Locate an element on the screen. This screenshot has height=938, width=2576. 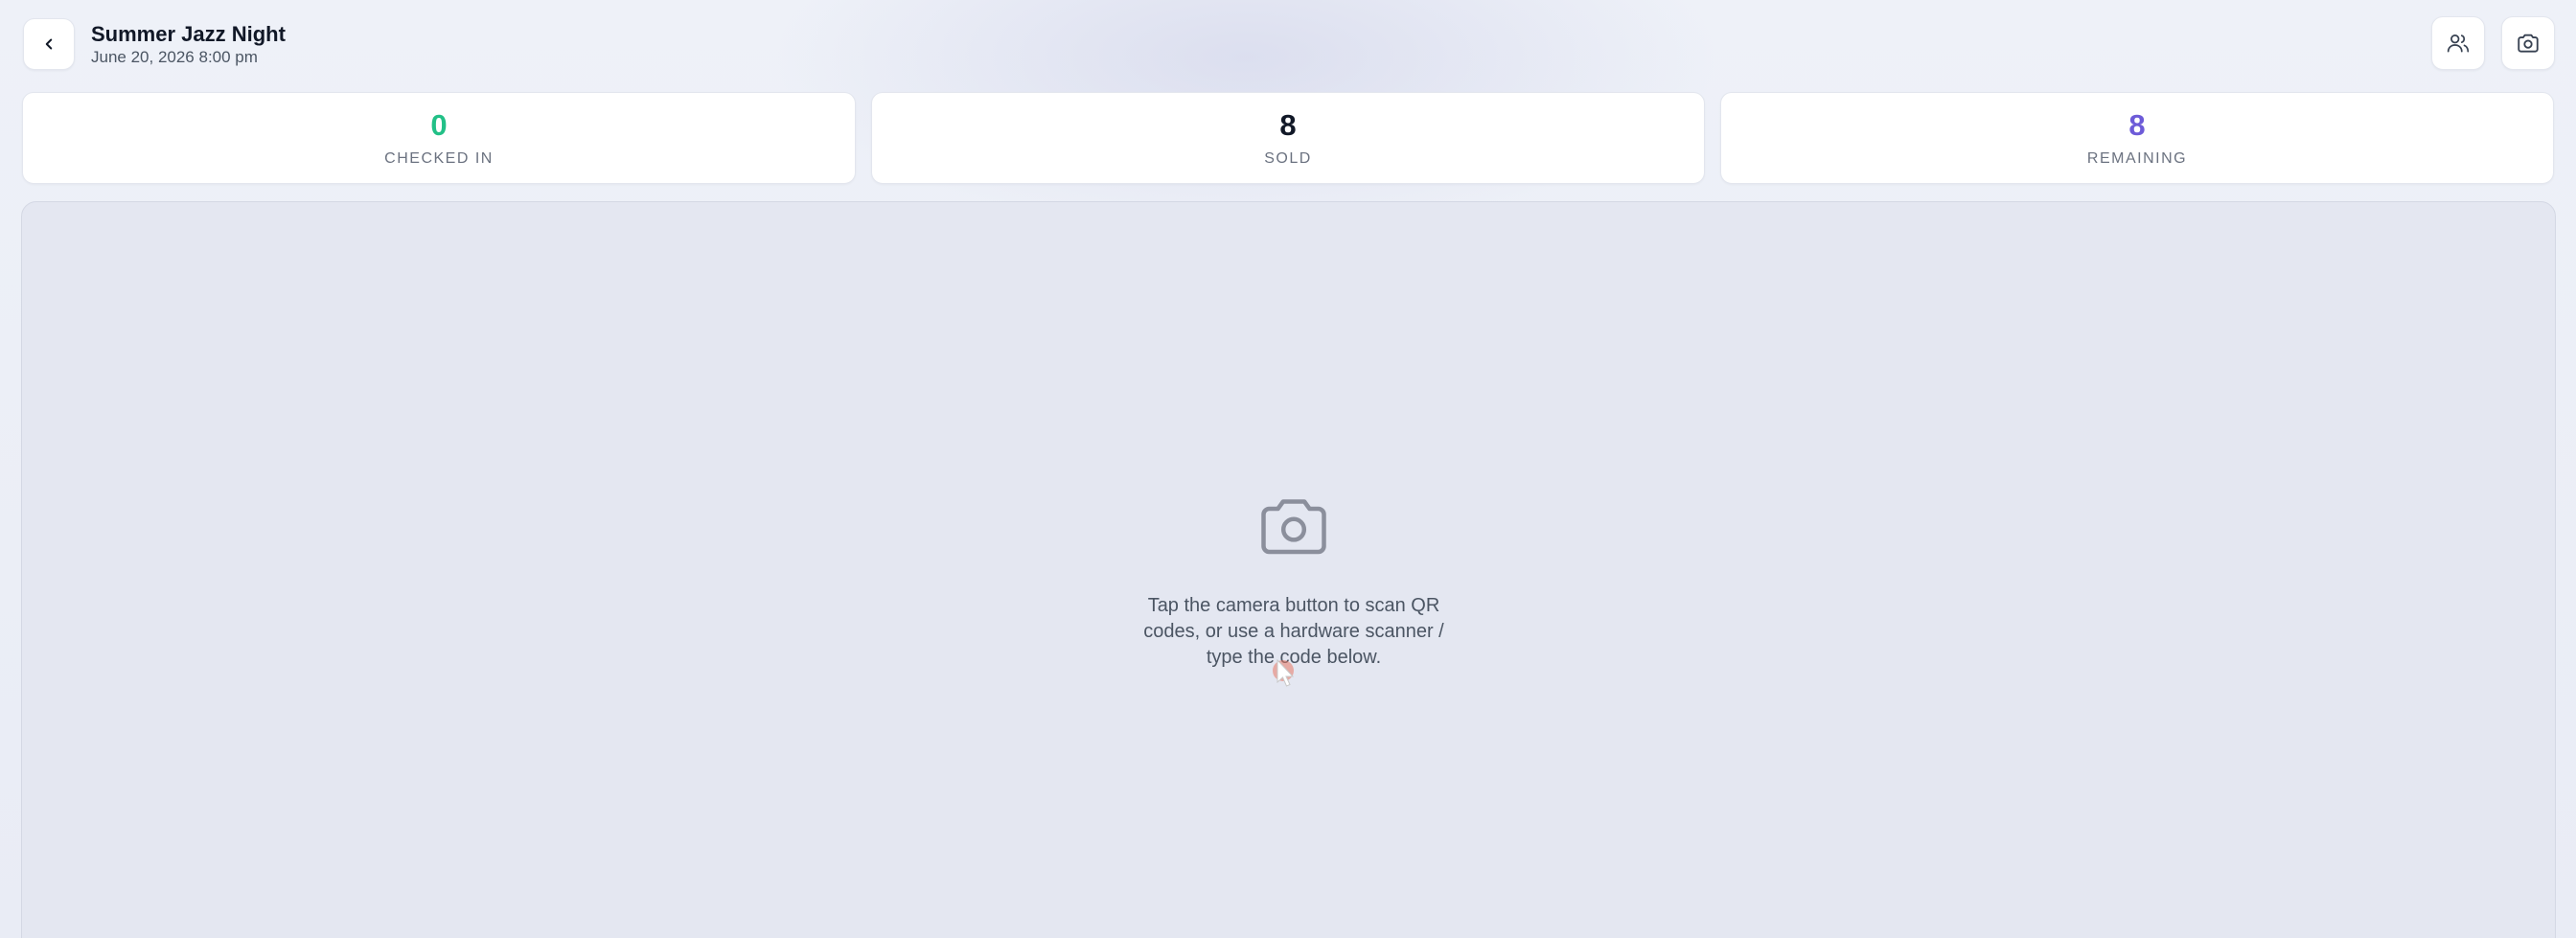
event-title-block: Summer Jazz Night June 20, 2026 8:00 pm is located at coordinates (188, 44).